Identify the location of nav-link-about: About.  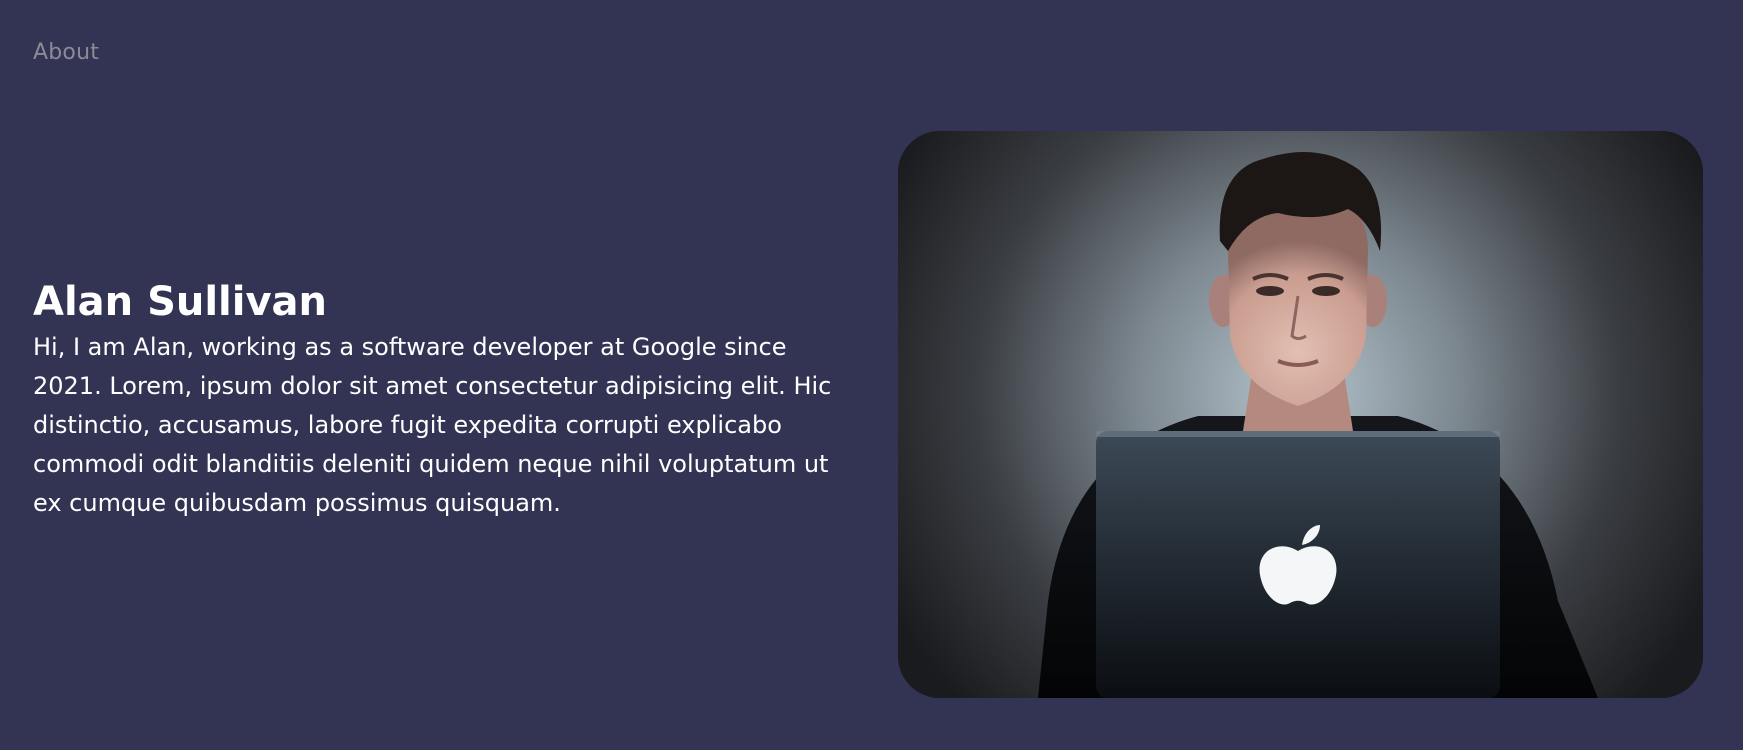
(66, 52).